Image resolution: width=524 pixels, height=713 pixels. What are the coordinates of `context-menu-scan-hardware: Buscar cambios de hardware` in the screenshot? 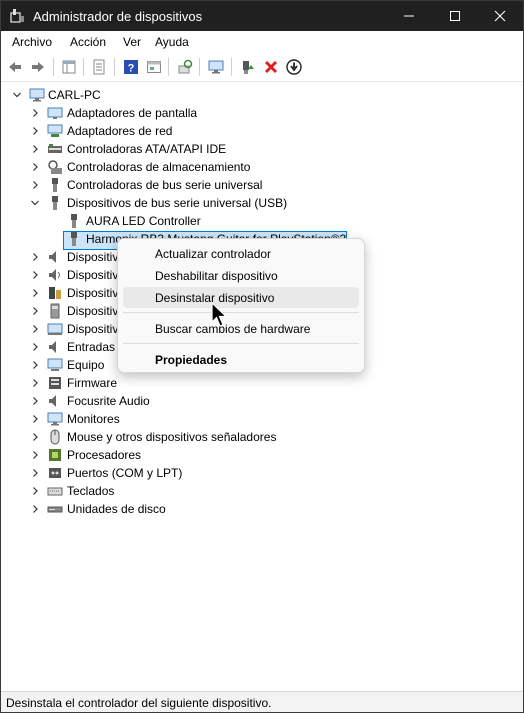 It's located at (241, 328).